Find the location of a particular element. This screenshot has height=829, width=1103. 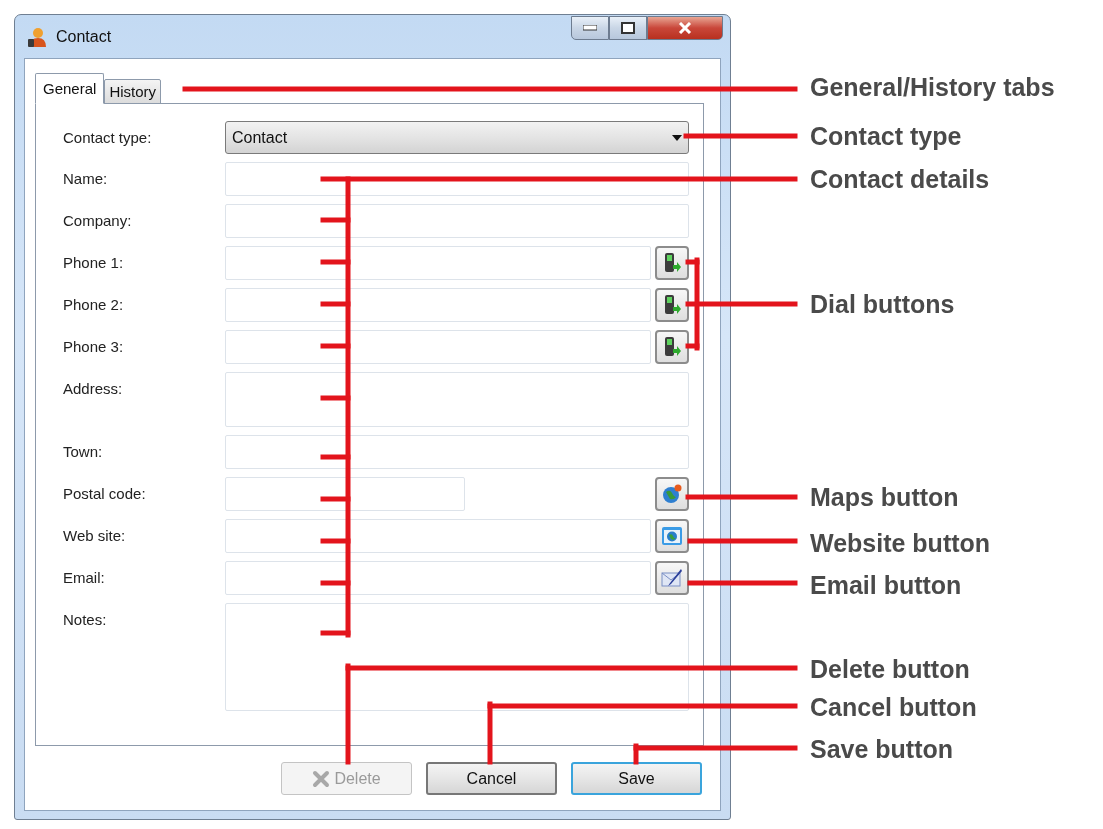

callout-label: Save button is located at coordinates (882, 749).